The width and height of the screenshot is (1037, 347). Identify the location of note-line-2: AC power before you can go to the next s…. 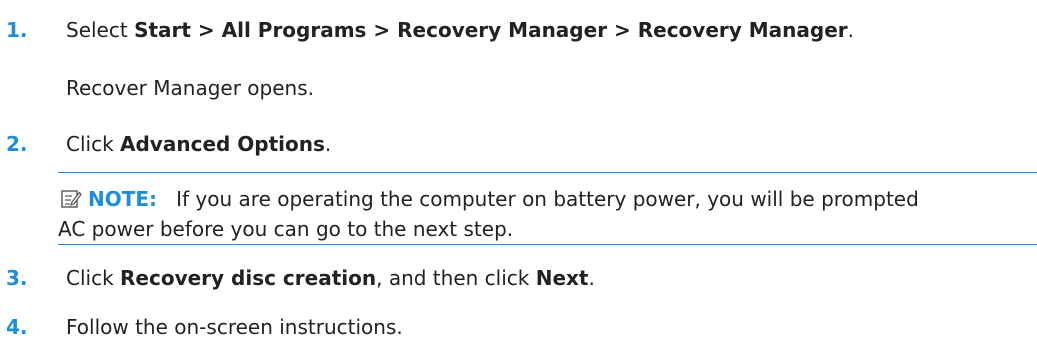
(286, 229).